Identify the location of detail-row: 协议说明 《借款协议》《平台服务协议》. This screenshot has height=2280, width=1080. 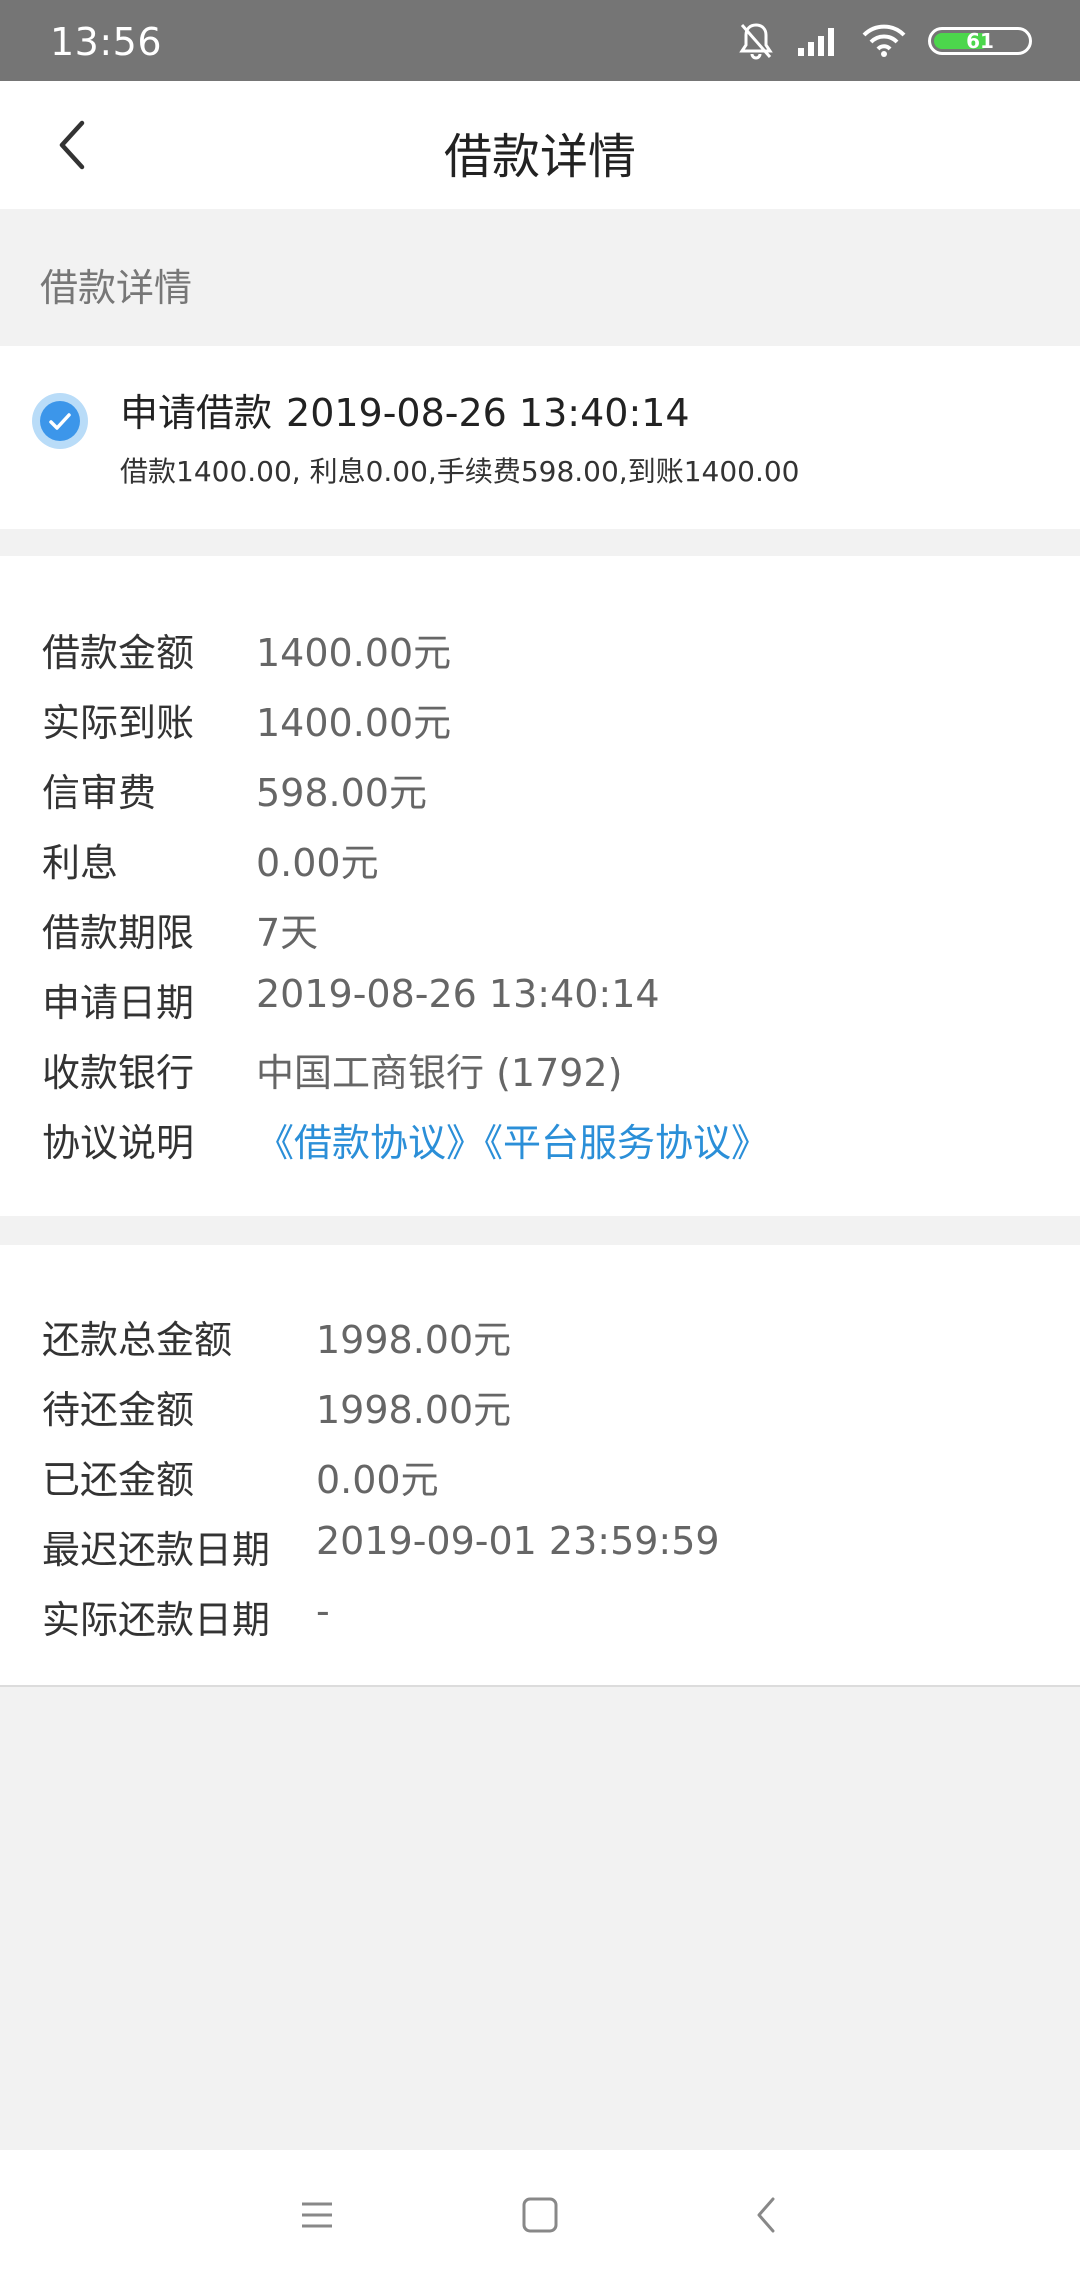
(405, 1142).